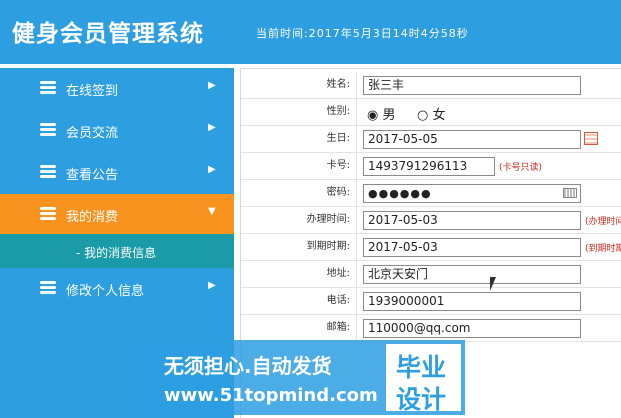  Describe the element at coordinates (389, 115) in the screenshot. I see `gender-male-label: 男` at that location.